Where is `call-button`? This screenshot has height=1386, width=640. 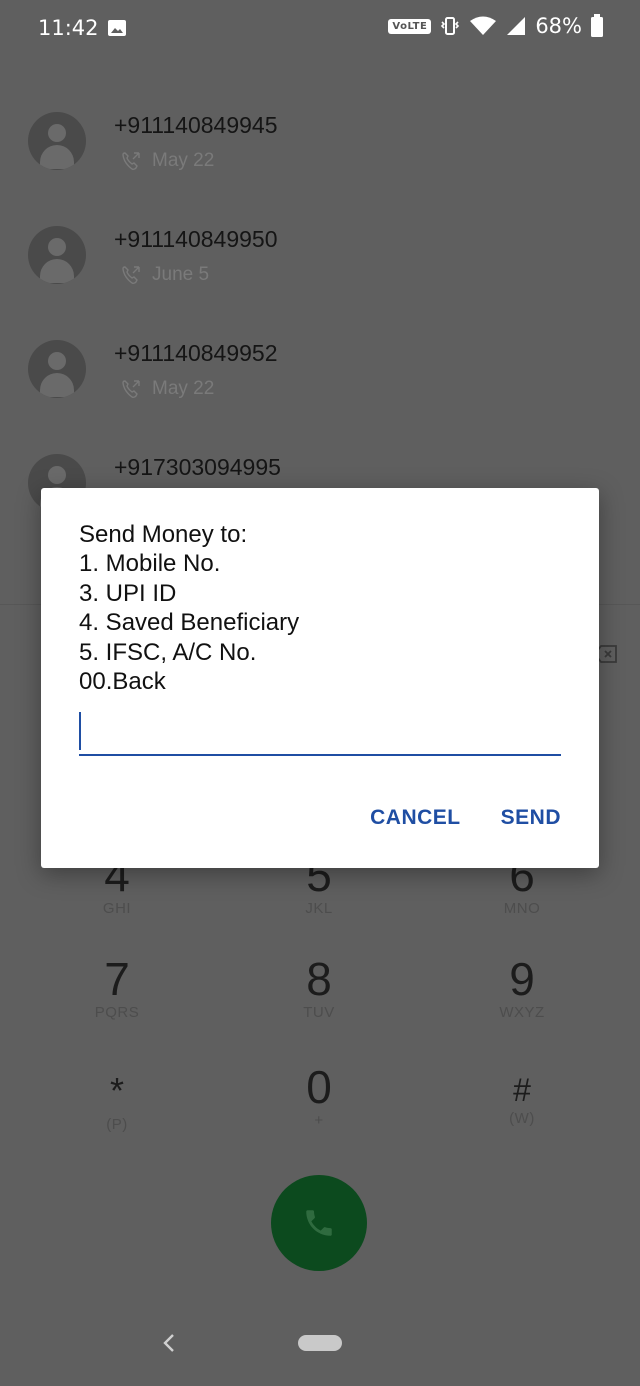 call-button is located at coordinates (319, 1223).